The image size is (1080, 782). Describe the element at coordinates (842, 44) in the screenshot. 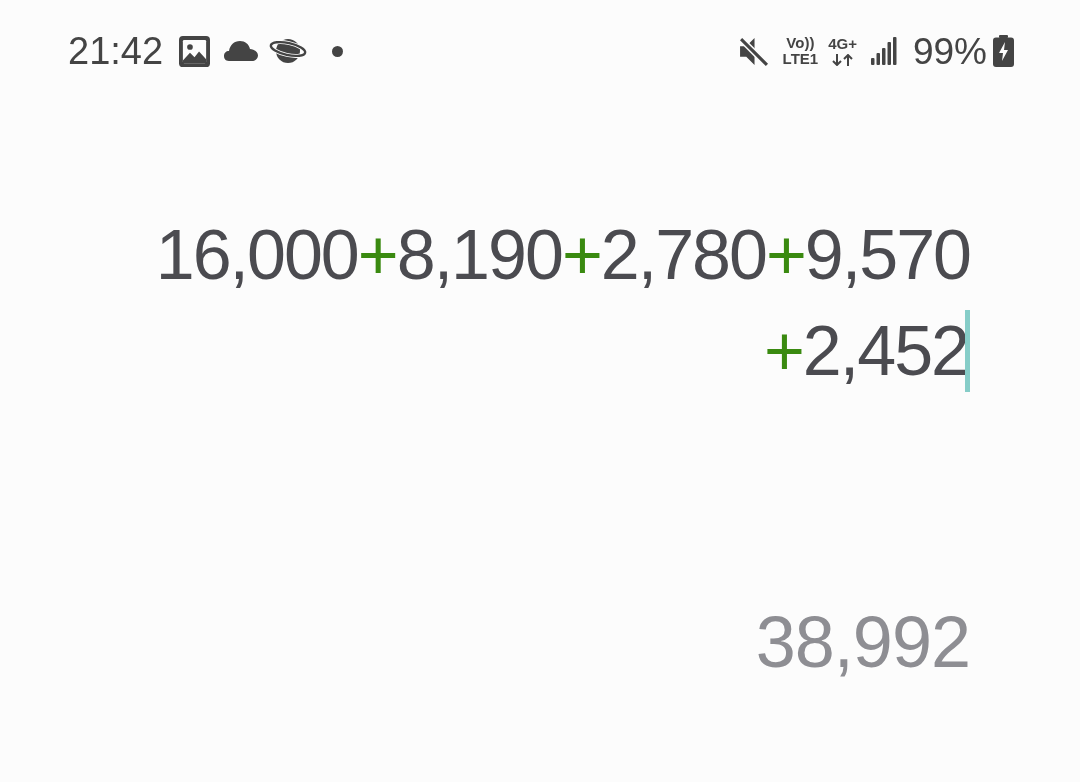

I see `network-type-label: 4G+` at that location.